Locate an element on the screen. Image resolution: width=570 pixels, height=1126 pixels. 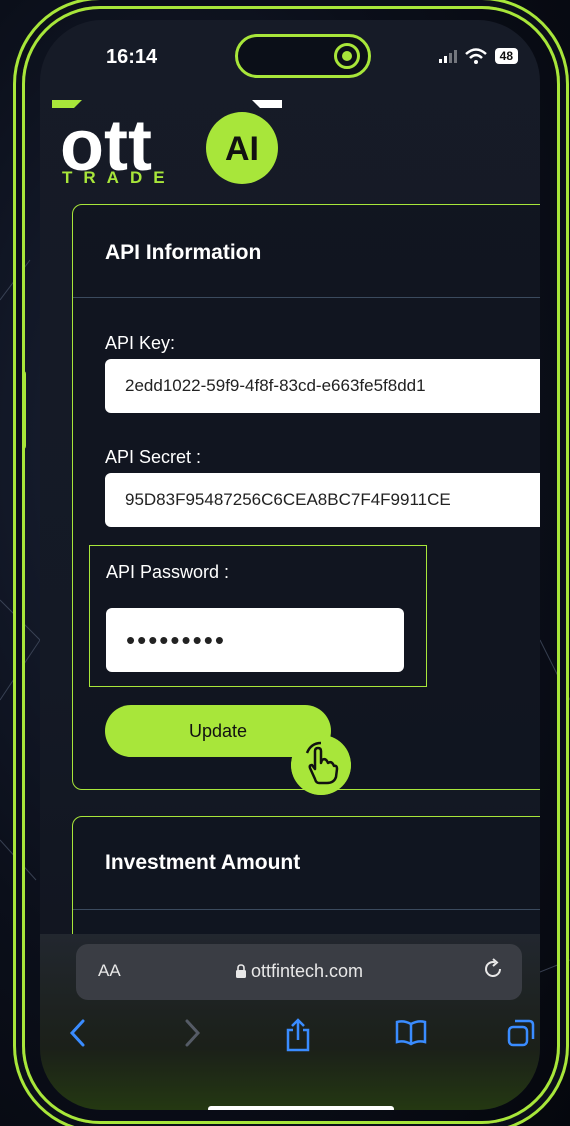
lock-icon is located at coordinates (240, 971).